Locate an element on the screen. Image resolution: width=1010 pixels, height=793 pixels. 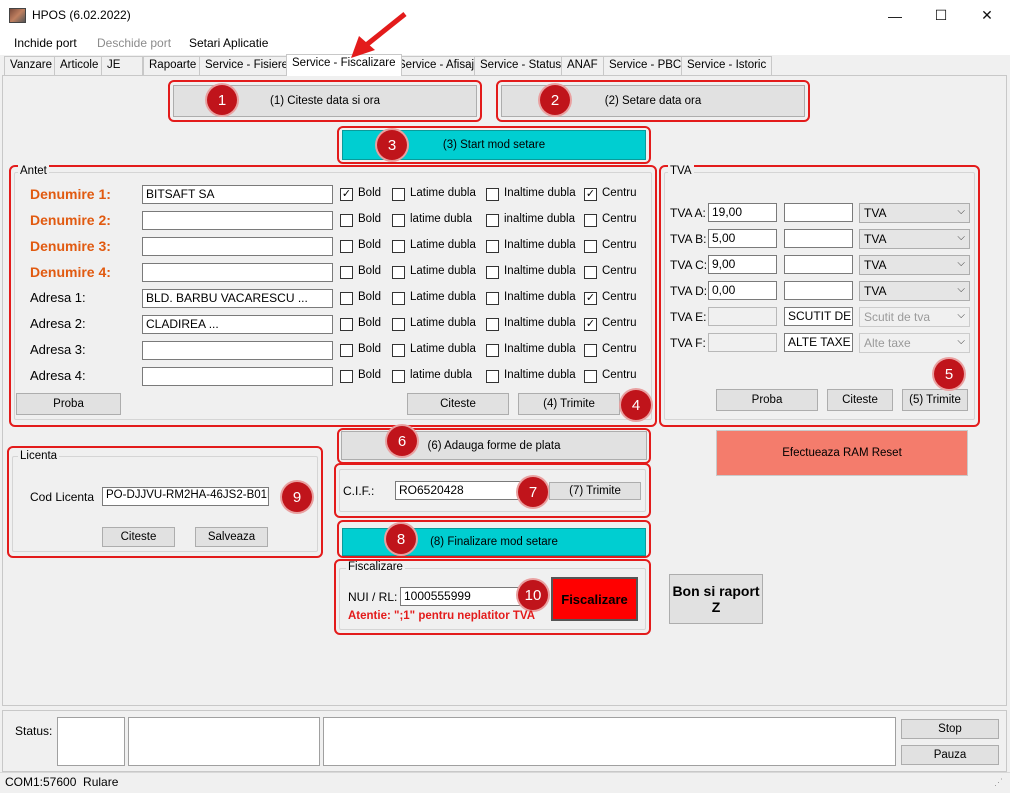
menu-inchide-port: Inchide port is located at coordinates (45, 43).